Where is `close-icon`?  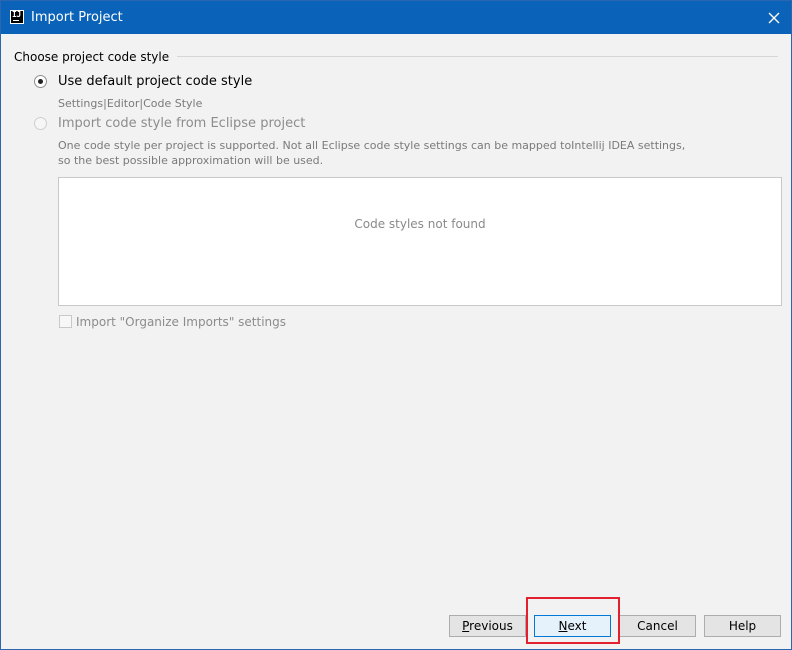
close-icon is located at coordinates (774, 18).